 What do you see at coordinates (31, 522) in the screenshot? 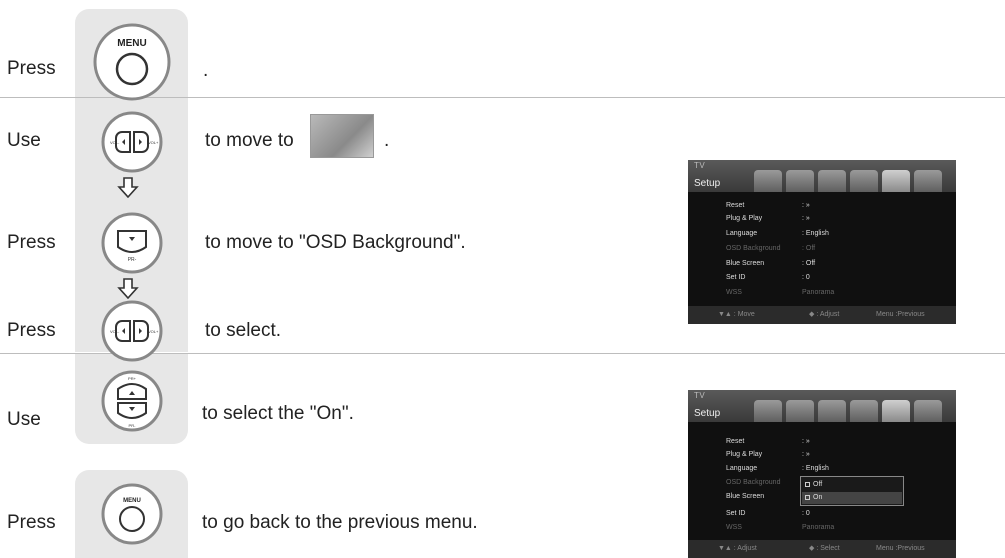
I see `step6-label: Press` at bounding box center [31, 522].